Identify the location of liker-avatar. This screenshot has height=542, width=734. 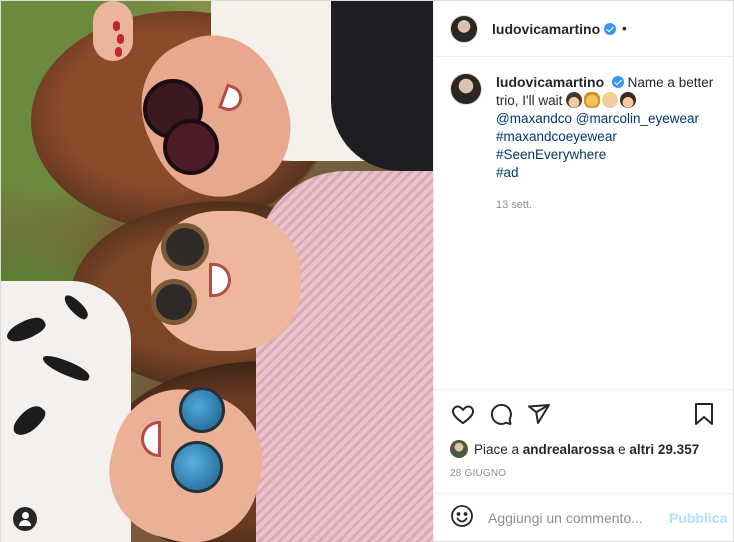
(459, 449).